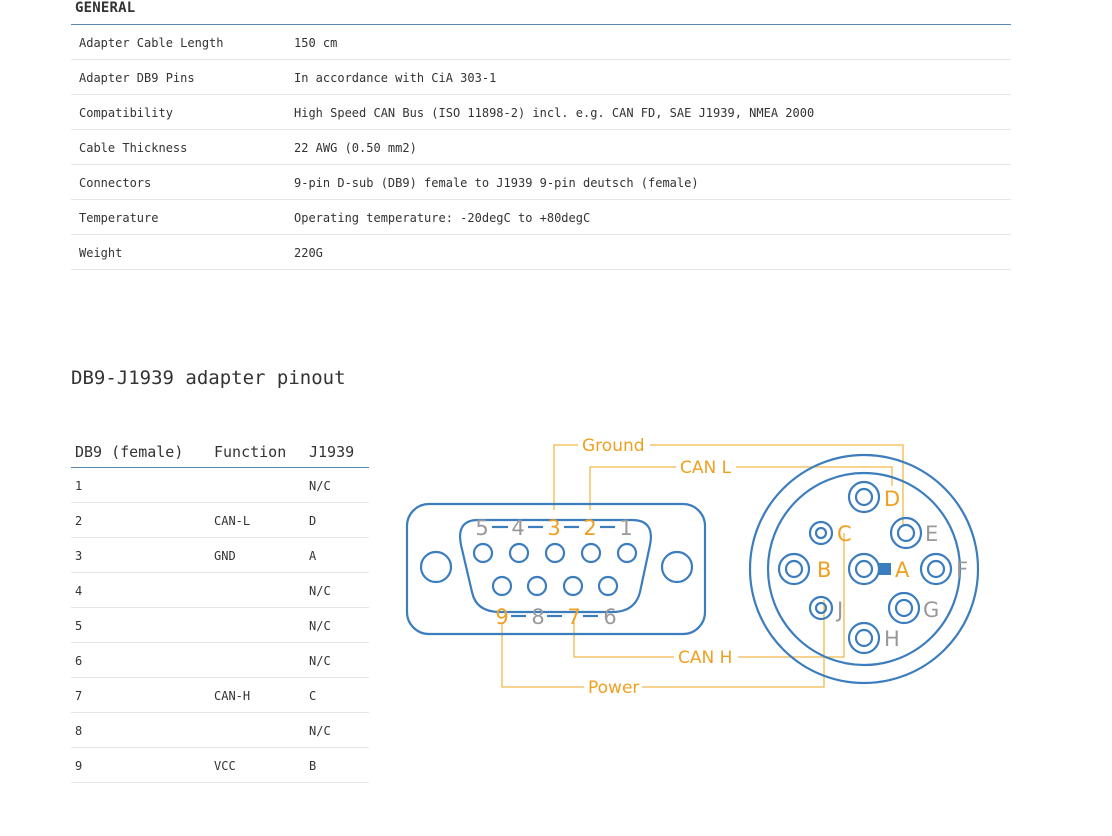 This screenshot has width=1112, height=836. Describe the element at coordinates (613, 688) in the screenshot. I see `power-label: Power` at that location.